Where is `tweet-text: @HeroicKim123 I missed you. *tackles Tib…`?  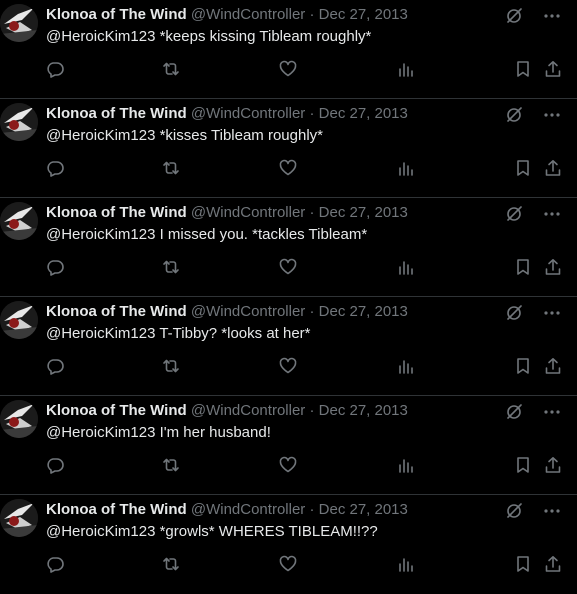
tweet-text: @HeroicKim123 I missed you. *tackles Tib… is located at coordinates (207, 234).